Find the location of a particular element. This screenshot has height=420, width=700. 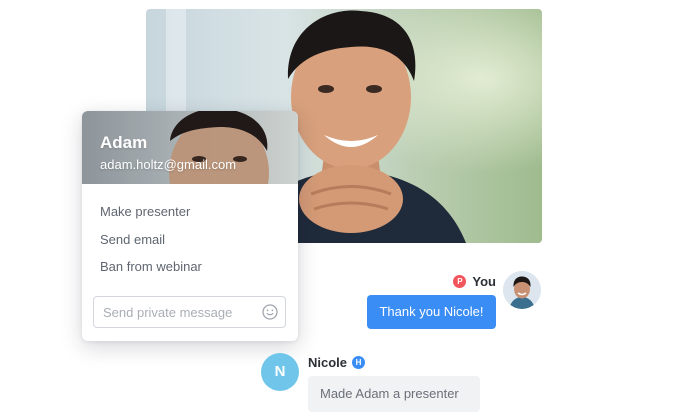

make-presenter-menu-item: Make presenter is located at coordinates (190, 212).